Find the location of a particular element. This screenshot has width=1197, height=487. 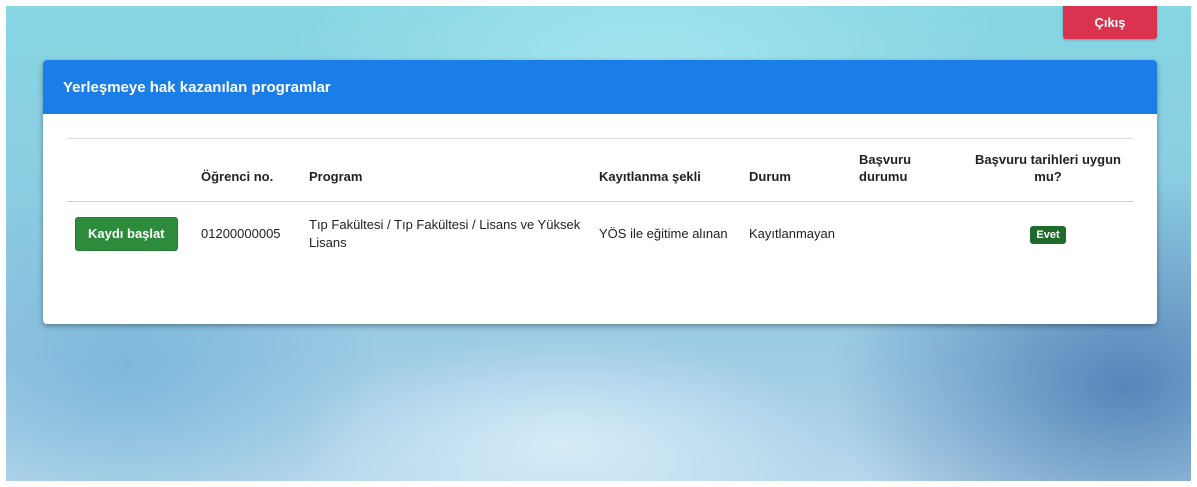

column-header-status: Durum is located at coordinates (770, 176).